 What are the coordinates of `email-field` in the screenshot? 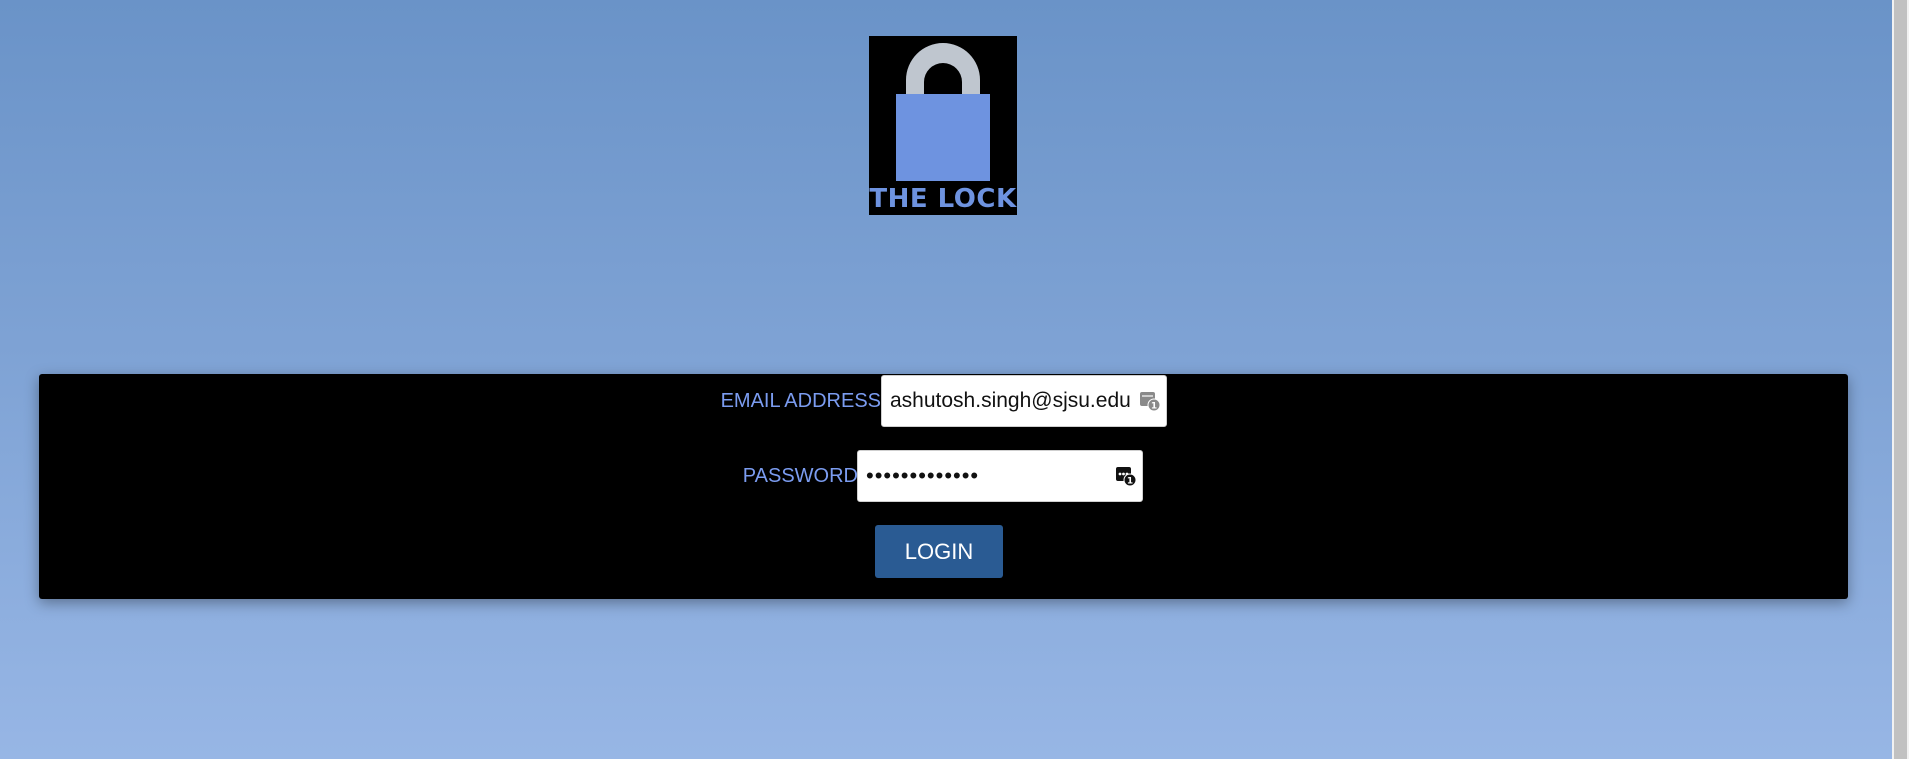 It's located at (1024, 401).